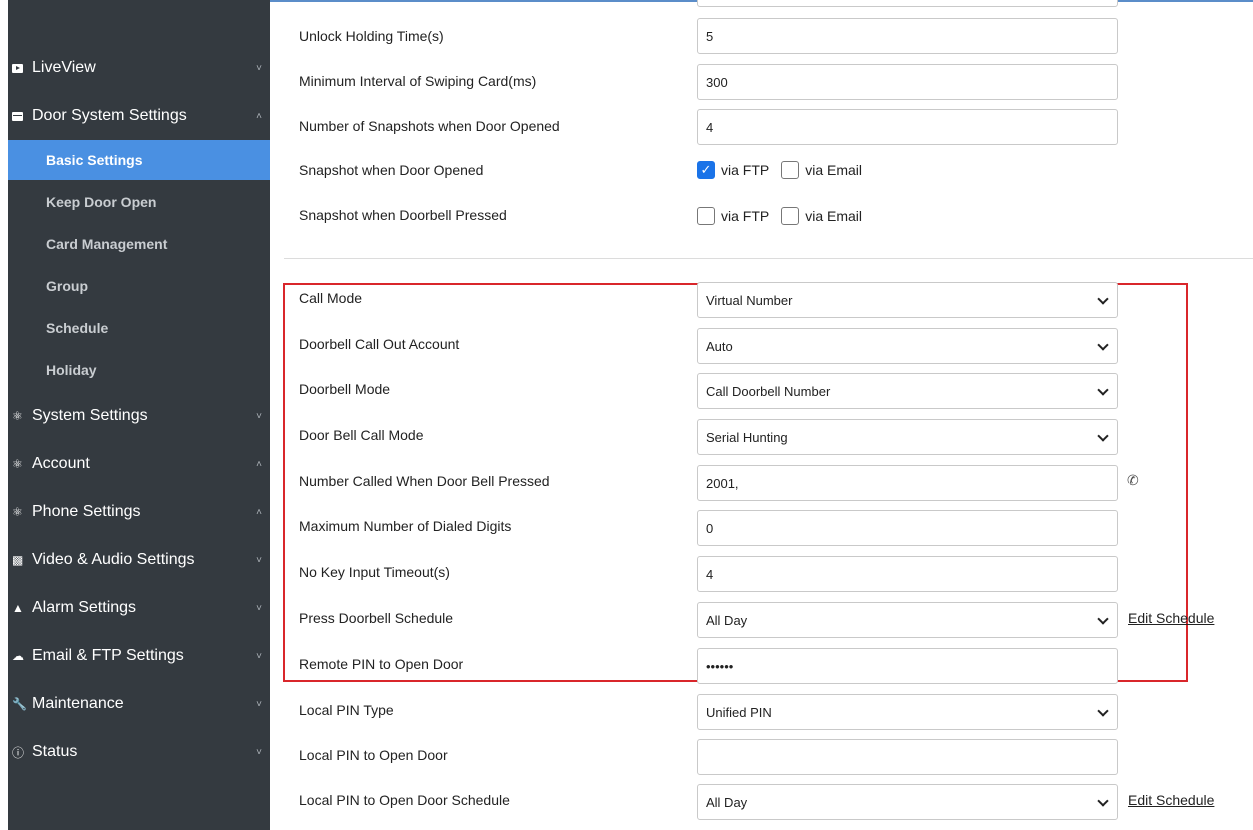 This screenshot has width=1253, height=830. I want to click on snapshot-doorbell-ftp-checkbox, so click(706, 216).